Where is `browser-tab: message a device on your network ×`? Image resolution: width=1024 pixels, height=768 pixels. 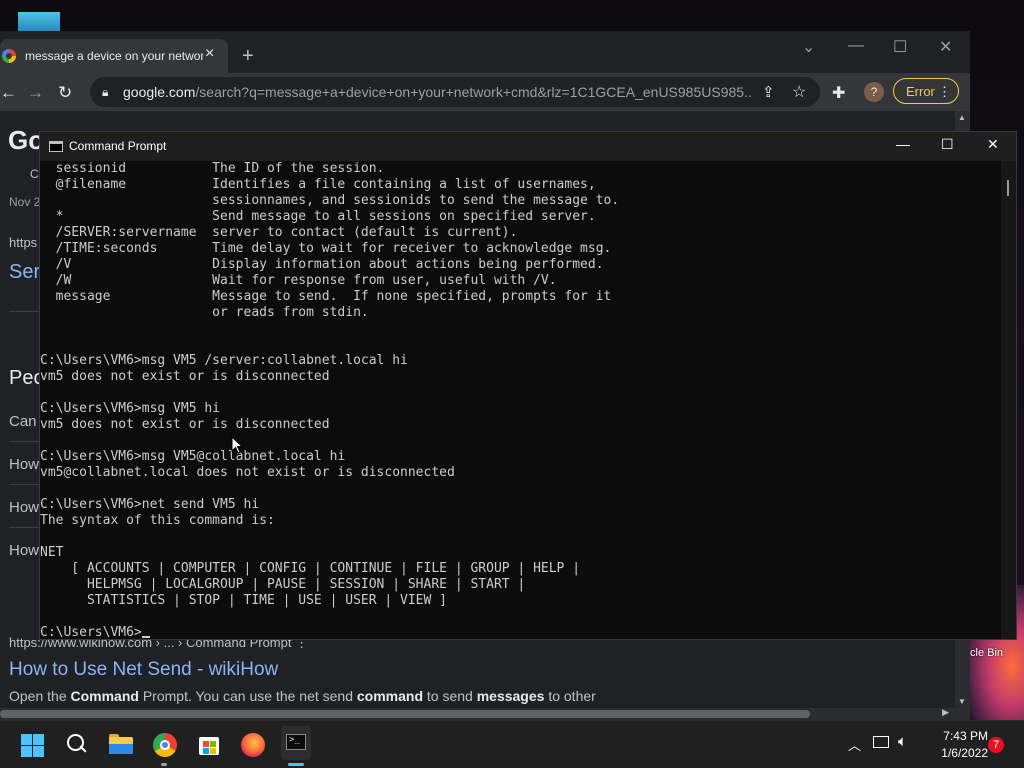 browser-tab: message a device on your network × is located at coordinates (114, 56).